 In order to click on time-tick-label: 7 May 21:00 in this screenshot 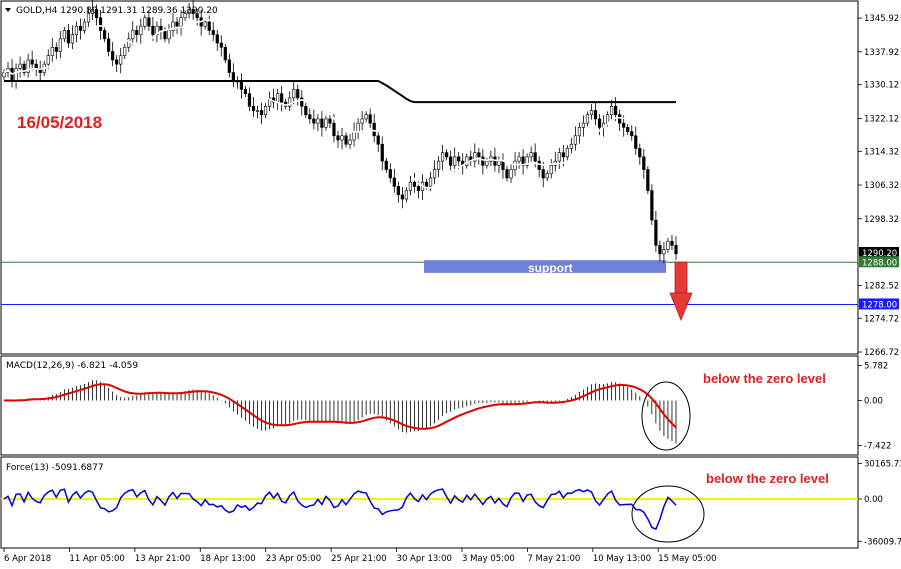, I will do `click(553, 559)`.